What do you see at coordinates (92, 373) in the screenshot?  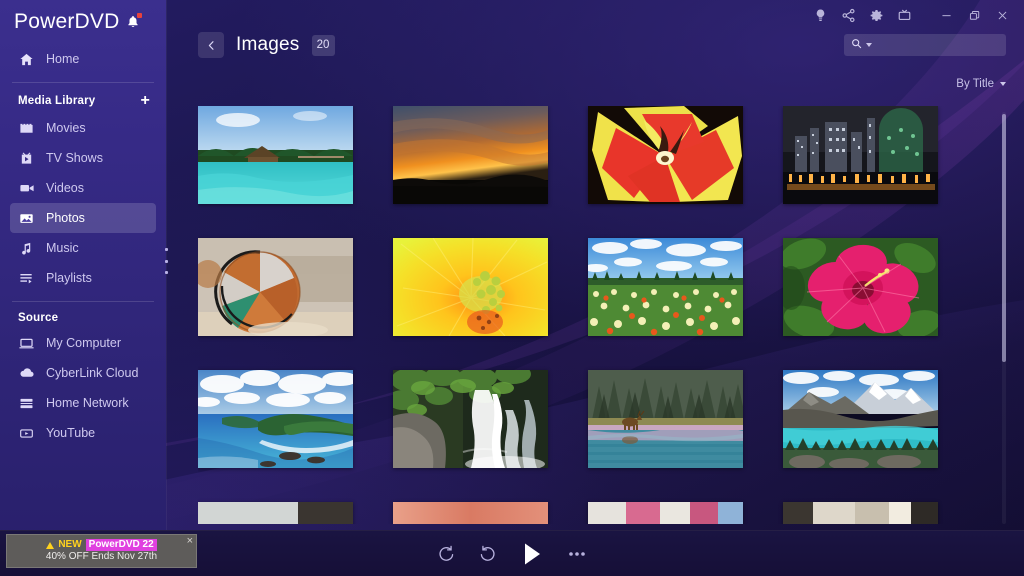 I see `sidebar-item-cyberlink-cloud-label: CyberLink Cloud` at bounding box center [92, 373].